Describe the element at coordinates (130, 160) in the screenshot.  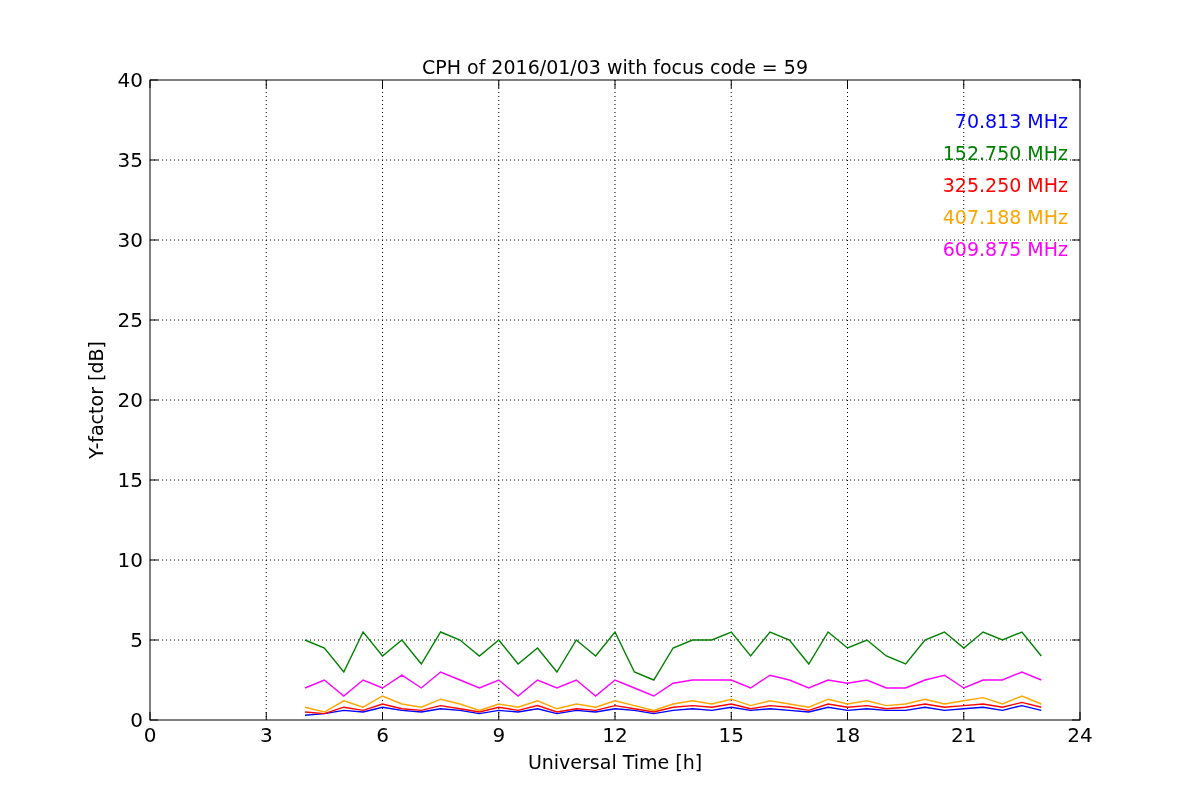
I see `tick-label: 35` at that location.